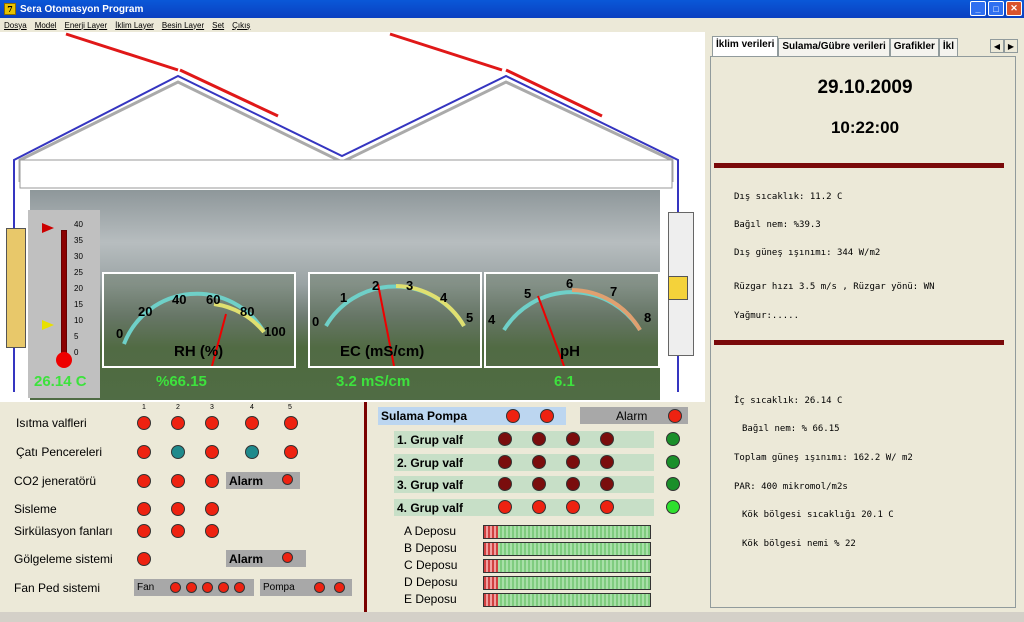  Describe the element at coordinates (252, 423) in the screenshot. I see `heating-valve-4-led` at that location.